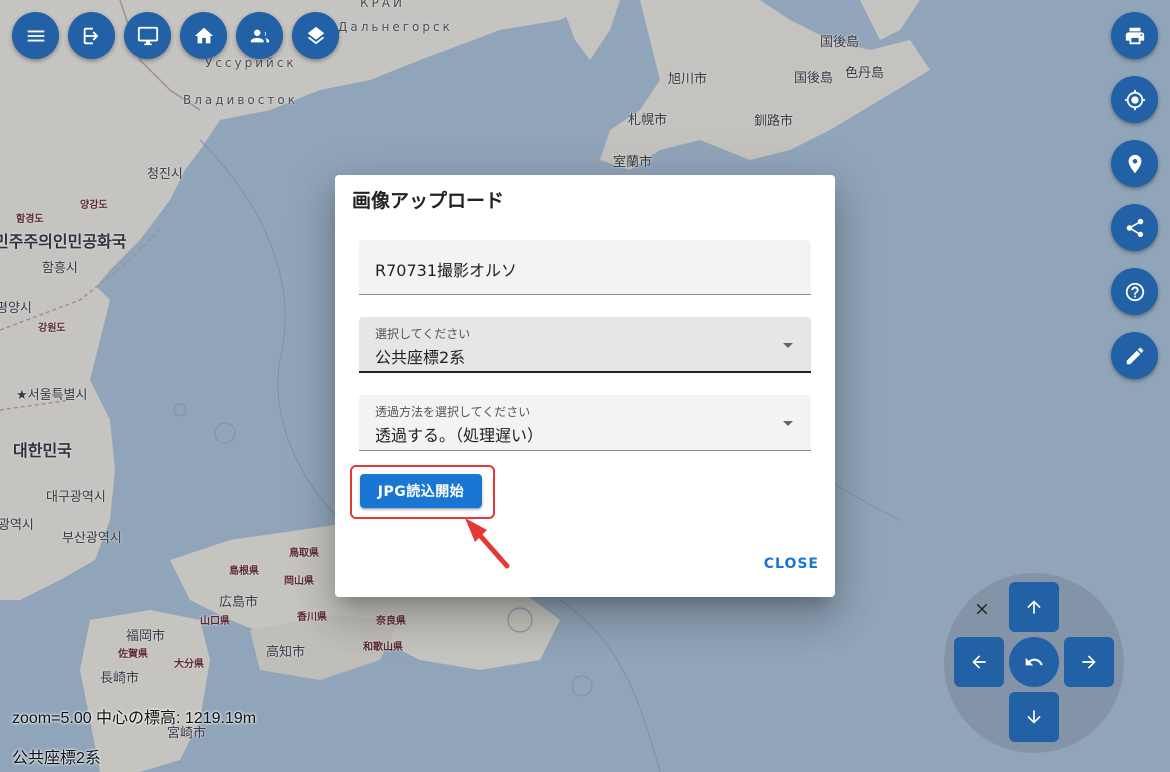 This screenshot has height=772, width=1170. I want to click on pan-left-button, so click(979, 662).